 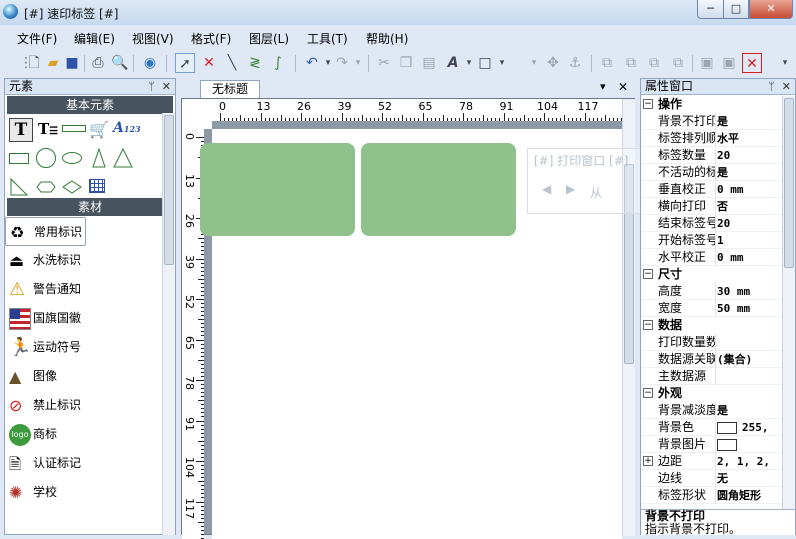 I want to click on text-icon: T, so click(x=21, y=130).